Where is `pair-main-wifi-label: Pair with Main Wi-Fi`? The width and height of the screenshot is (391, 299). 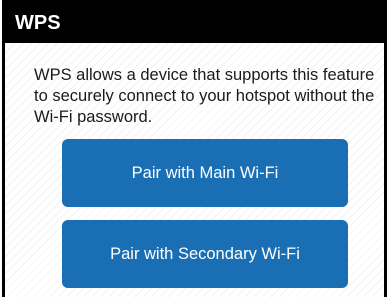 pair-main-wifi-label: Pair with Main Wi-Fi is located at coordinates (205, 172).